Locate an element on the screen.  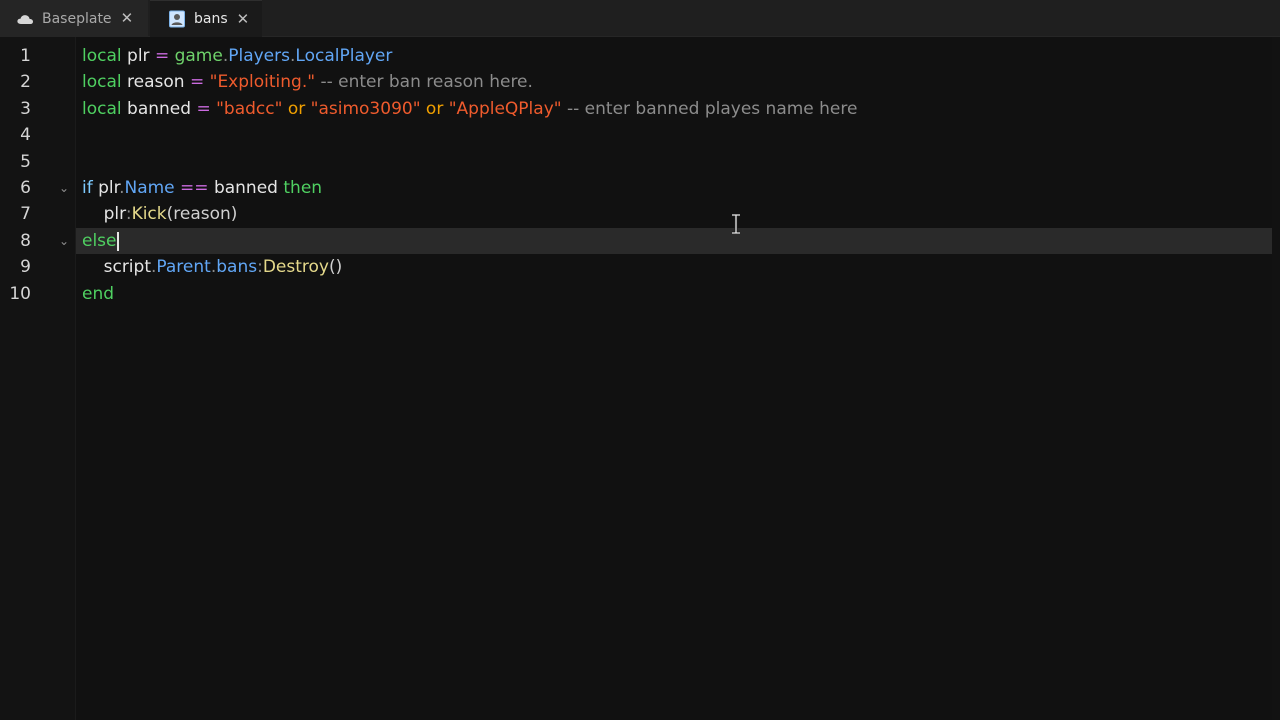
tab-label: Baseplate is located at coordinates (77, 18).